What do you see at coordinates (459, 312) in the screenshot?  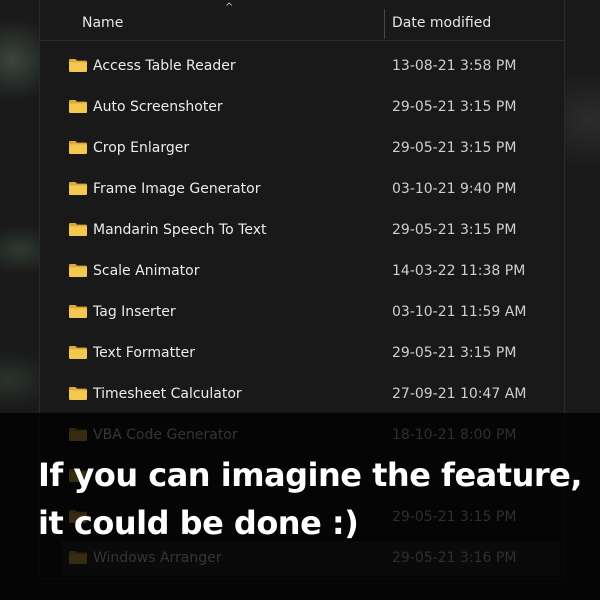 I see `file-date-modified: 03-10-21 11:59 AM` at bounding box center [459, 312].